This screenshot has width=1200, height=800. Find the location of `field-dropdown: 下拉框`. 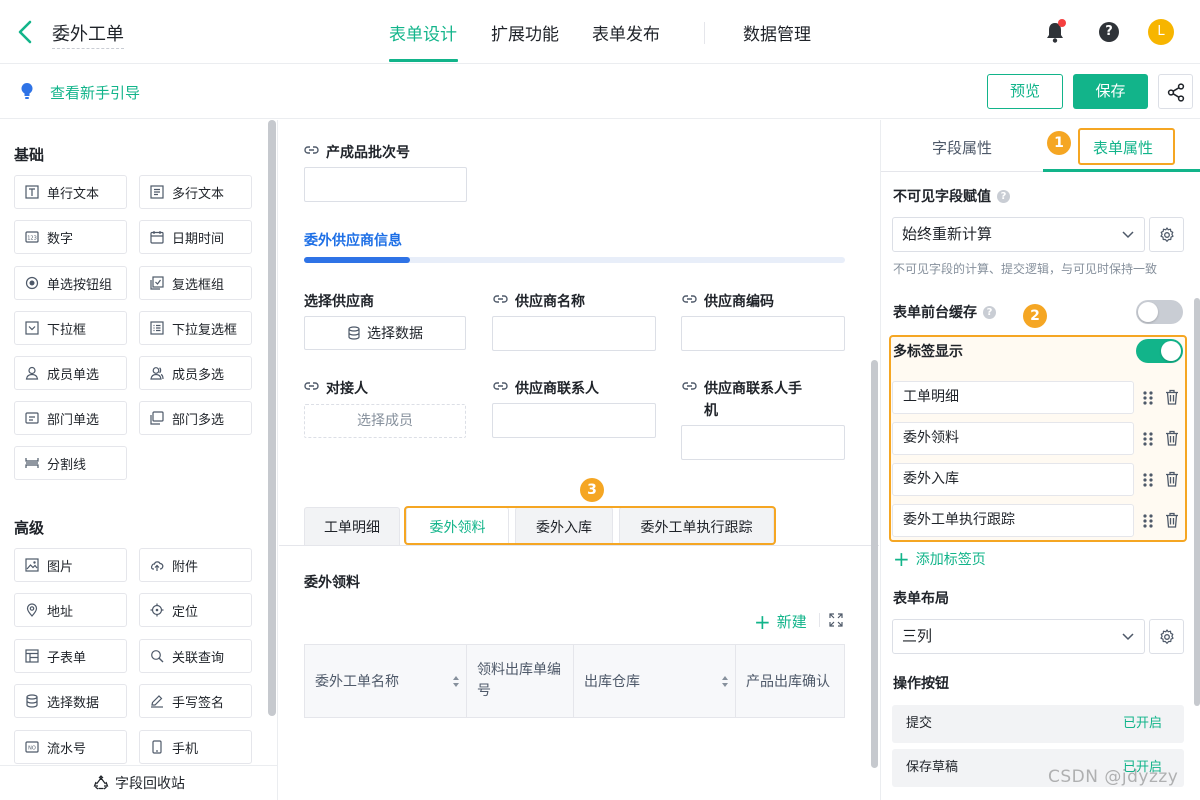

field-dropdown: 下拉框 is located at coordinates (70, 328).